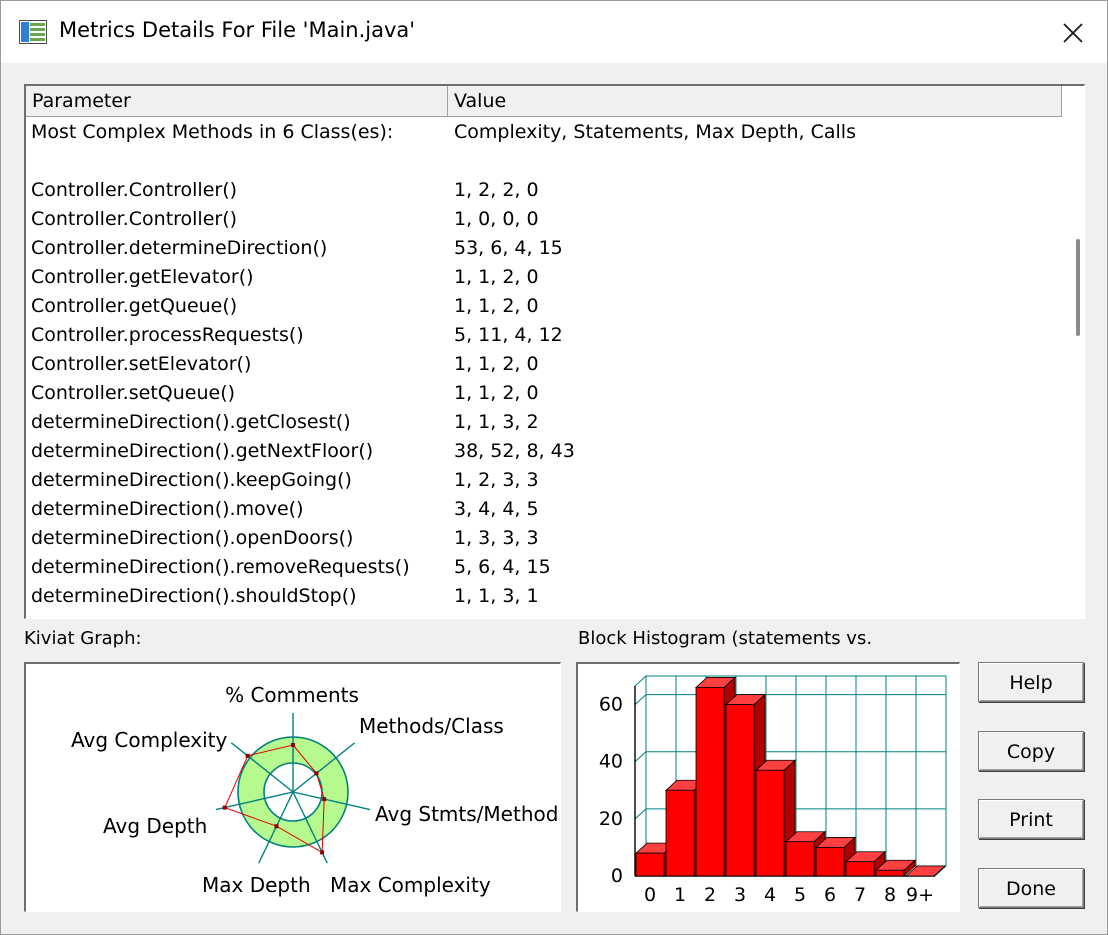  I want to click on histogram-x-tick-label: 7, so click(860, 895).